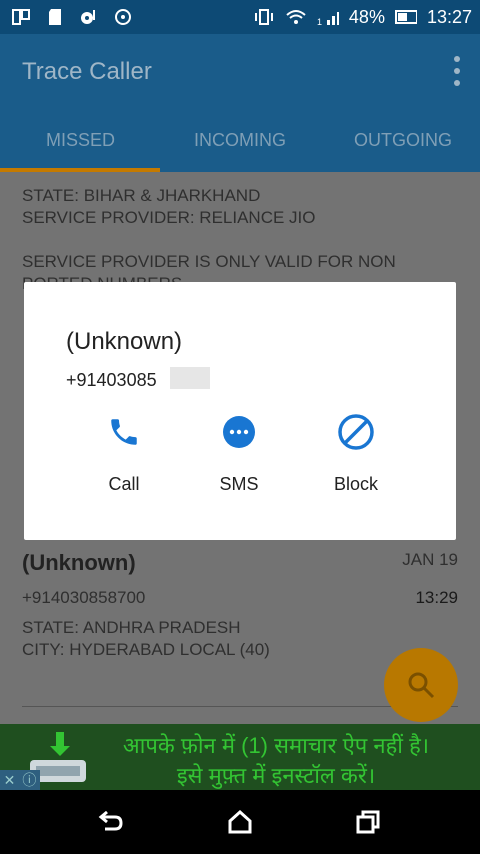  Describe the element at coordinates (190, 378) in the screenshot. I see `redacted-digits` at that location.